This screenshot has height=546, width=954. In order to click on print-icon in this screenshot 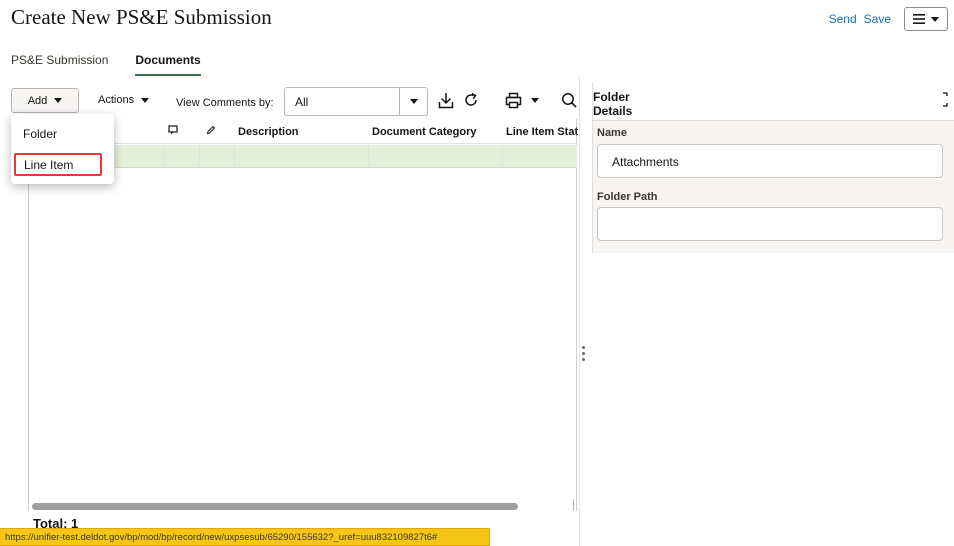, I will do `click(513, 100)`.